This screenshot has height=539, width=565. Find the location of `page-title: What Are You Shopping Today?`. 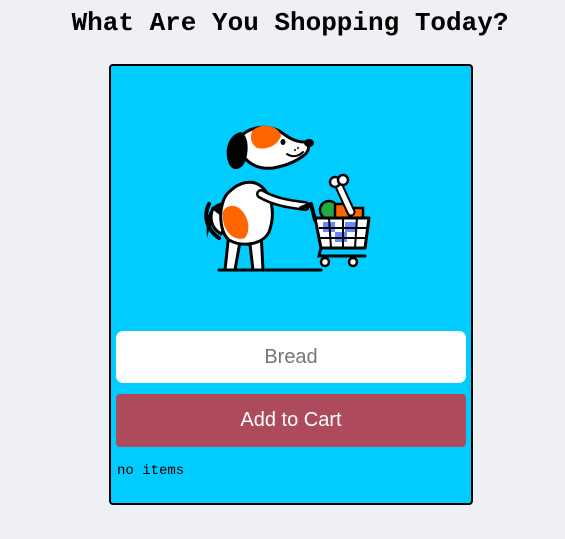

page-title: What Are You Shopping Today? is located at coordinates (290, 23).